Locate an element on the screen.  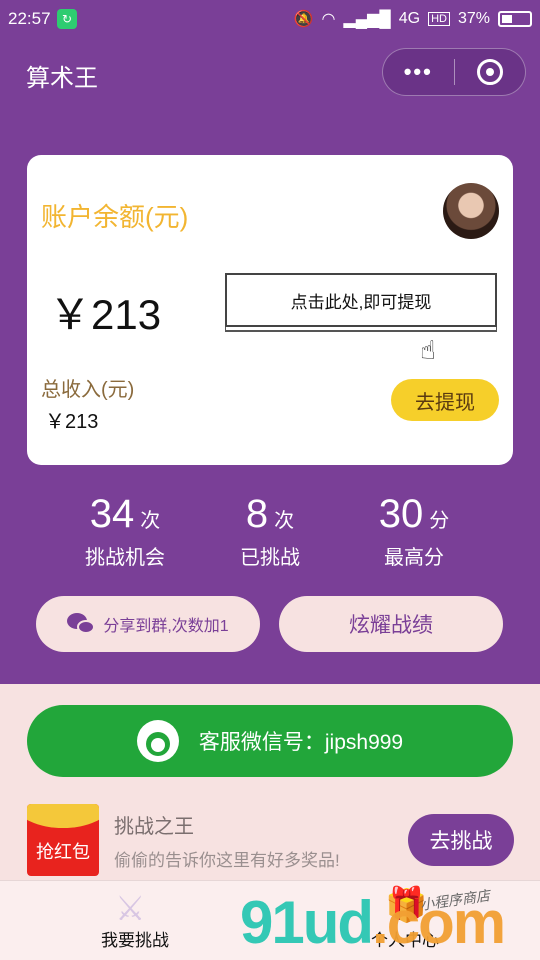
more-icon: ••• is located at coordinates (418, 72).